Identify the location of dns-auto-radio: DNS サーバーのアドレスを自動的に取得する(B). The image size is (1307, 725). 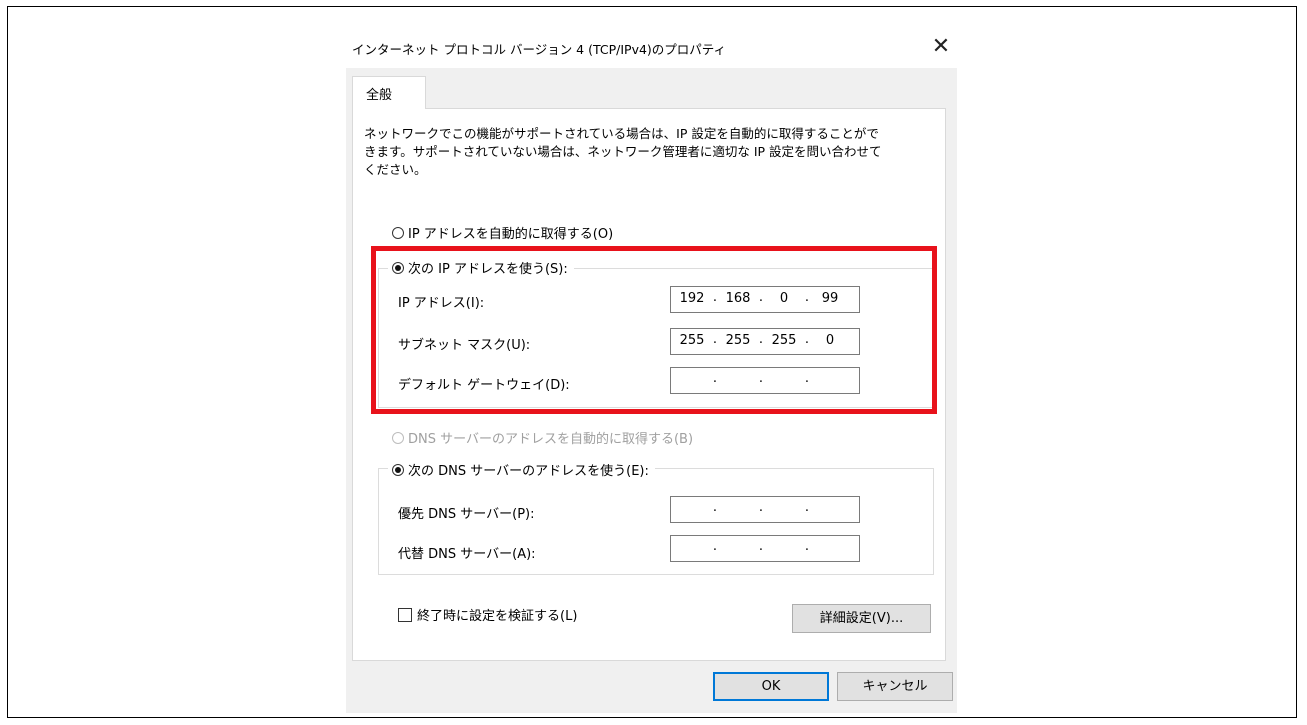
(546, 437).